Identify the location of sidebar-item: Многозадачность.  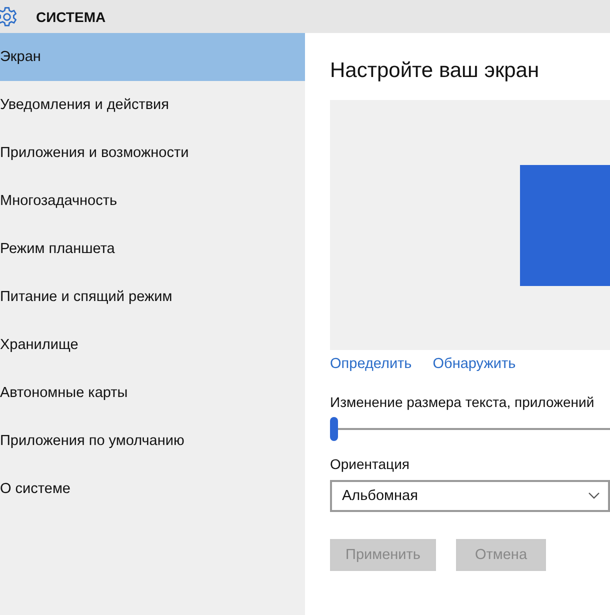
(152, 201).